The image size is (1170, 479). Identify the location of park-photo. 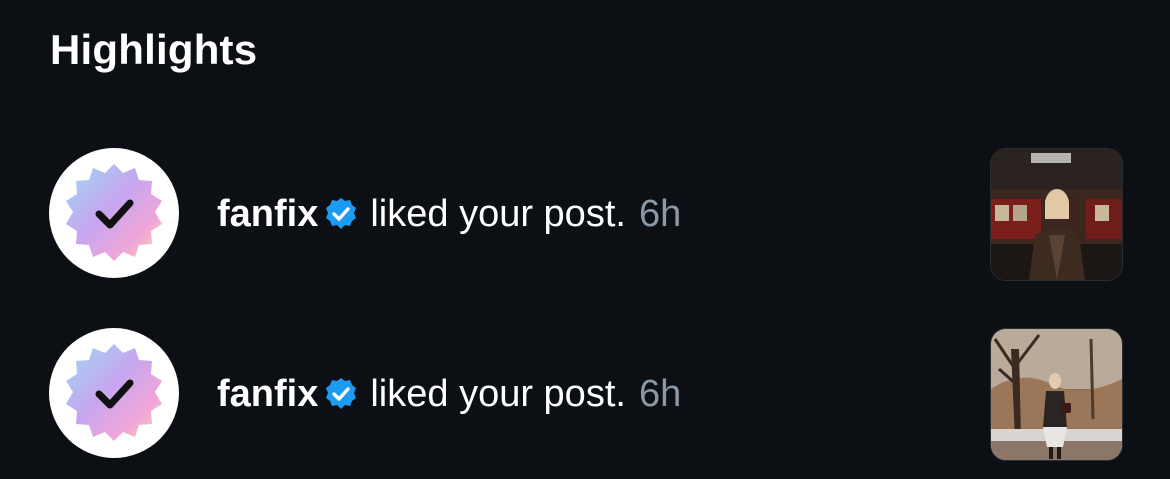
(1056, 394).